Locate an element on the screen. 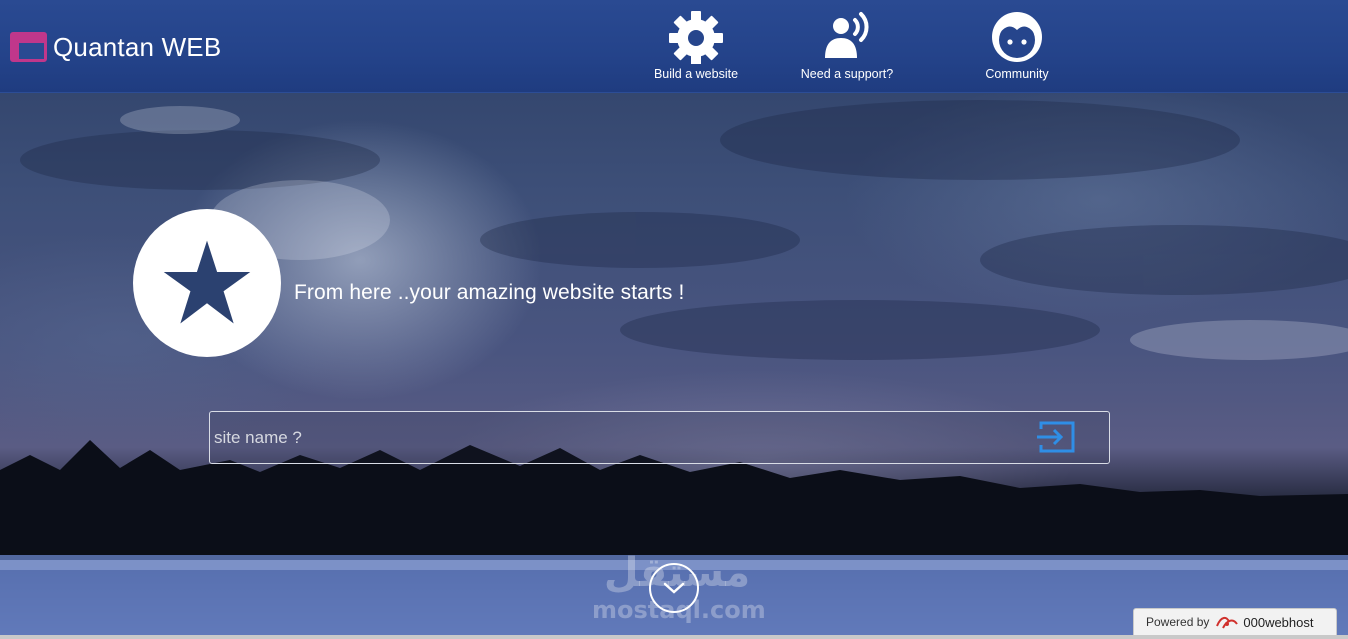  powered-by-brand: 000webhost is located at coordinates (1278, 622).